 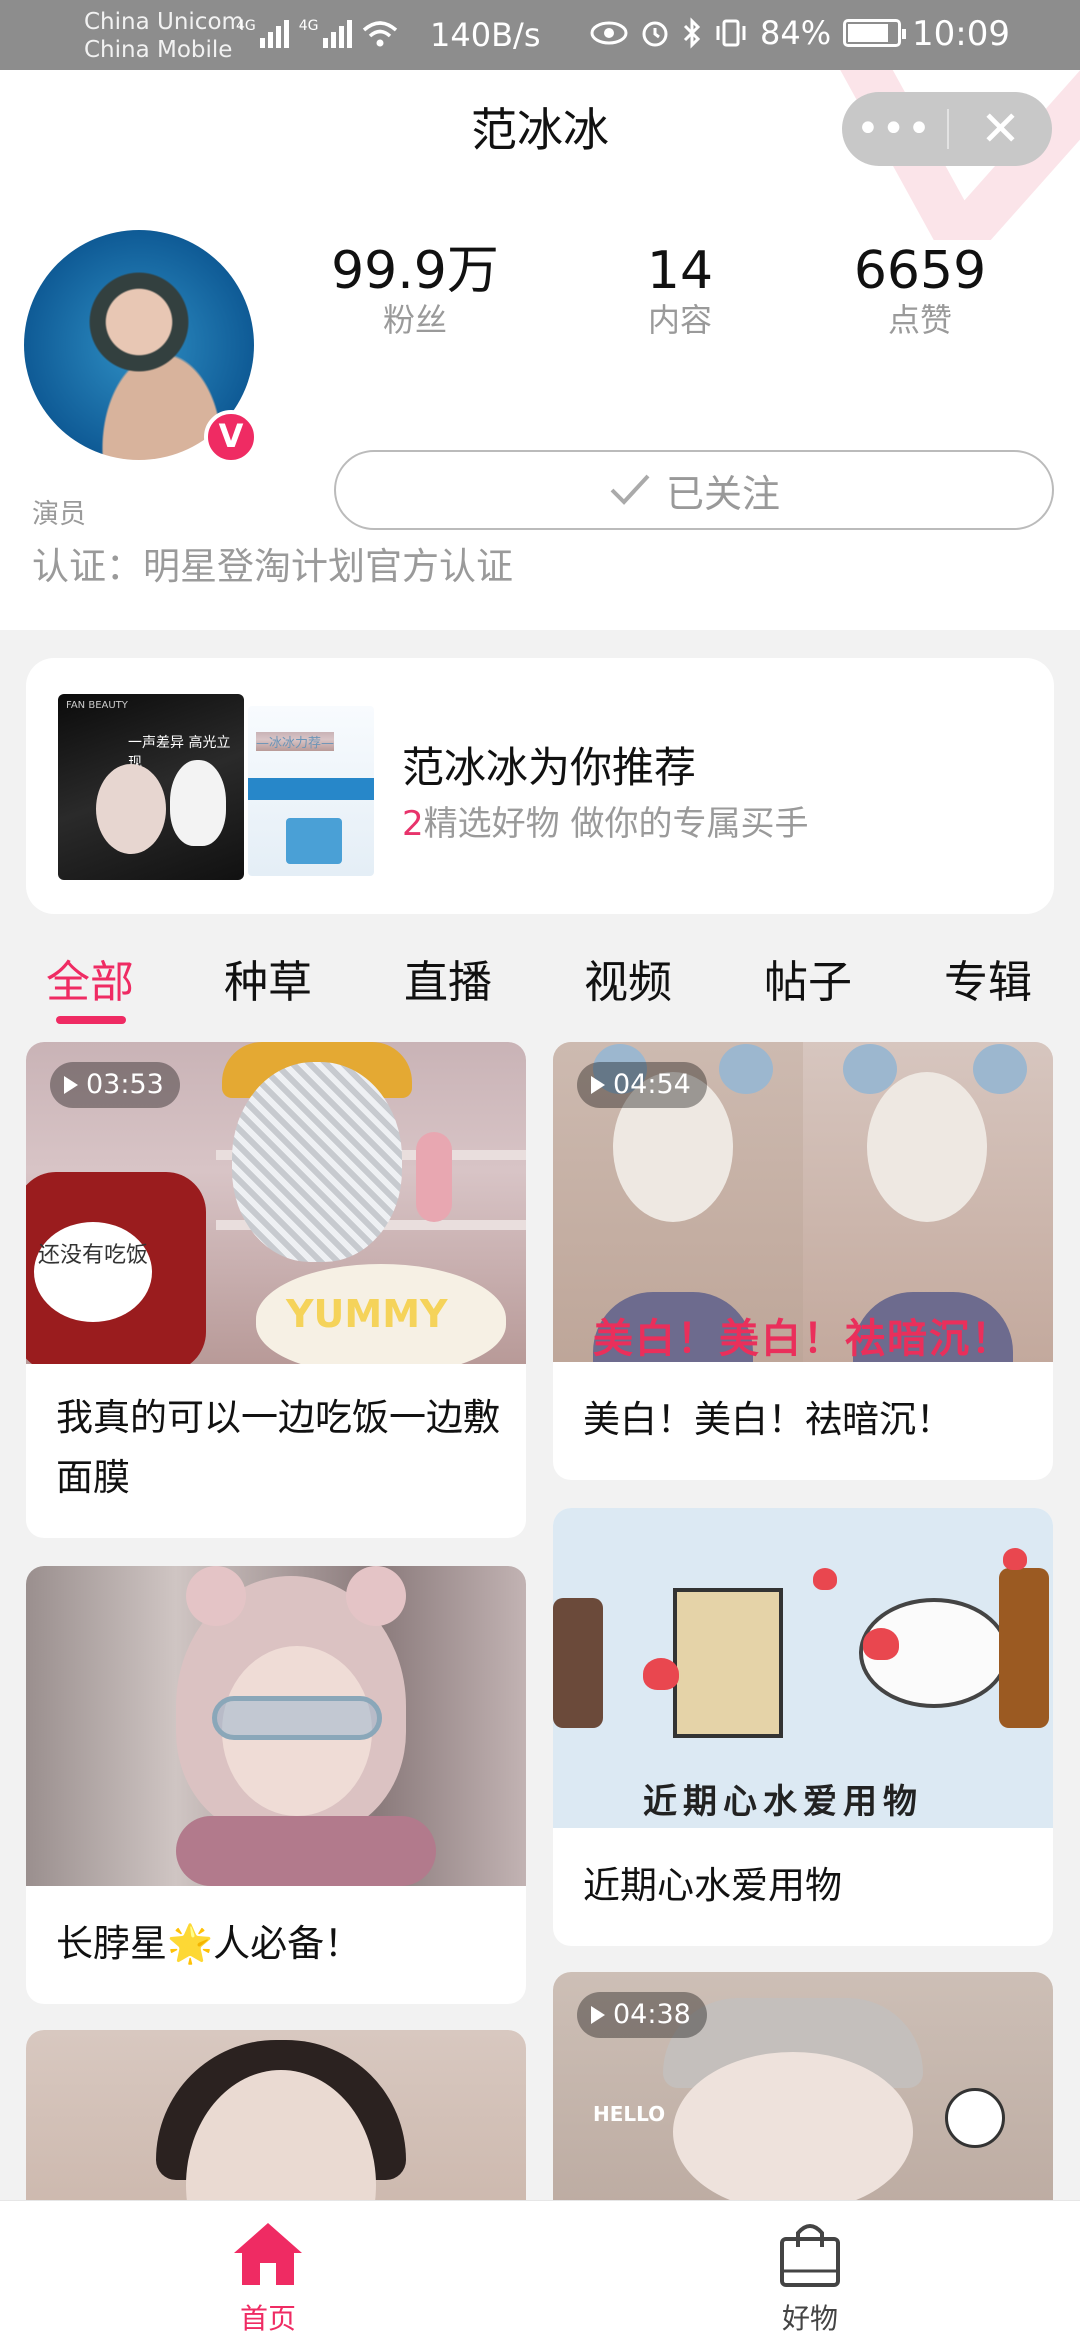 I want to click on tab-all: 全部, so click(x=90, y=978).